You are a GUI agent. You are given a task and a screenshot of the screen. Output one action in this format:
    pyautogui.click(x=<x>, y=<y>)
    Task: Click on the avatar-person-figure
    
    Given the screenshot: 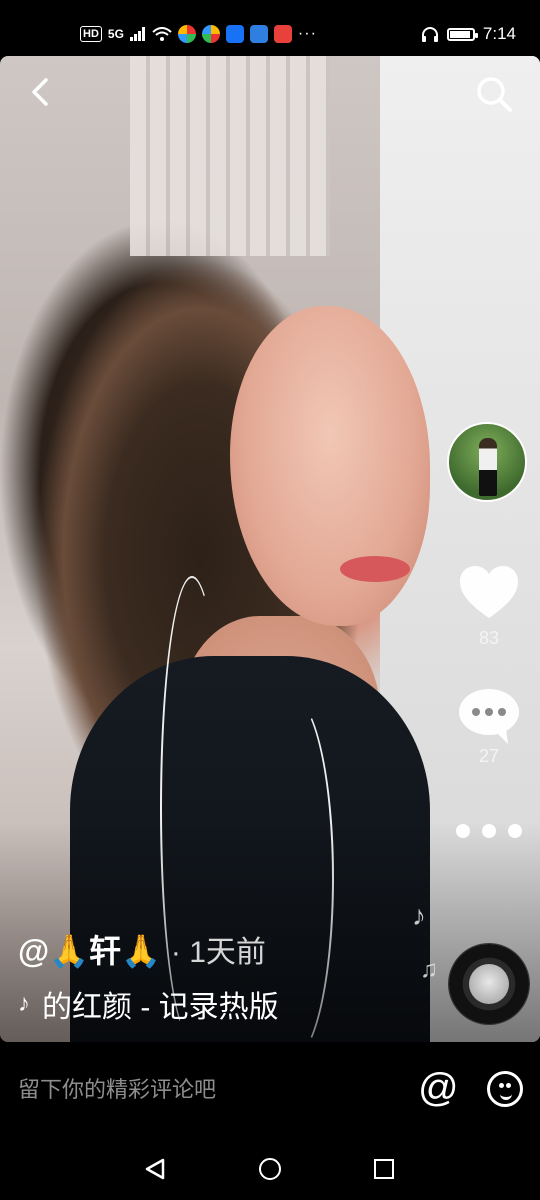 What is the action you would take?
    pyautogui.click(x=488, y=467)
    